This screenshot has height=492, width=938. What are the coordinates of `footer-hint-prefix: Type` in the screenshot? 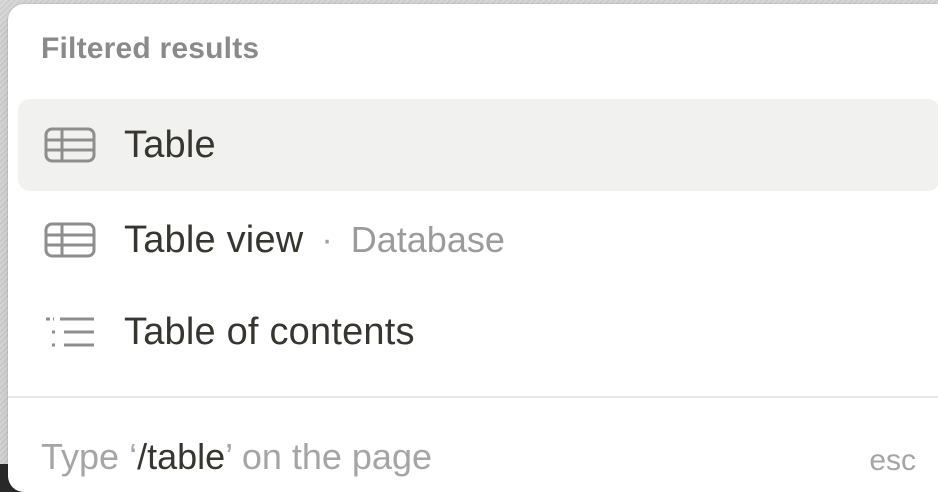 It's located at (85, 456).